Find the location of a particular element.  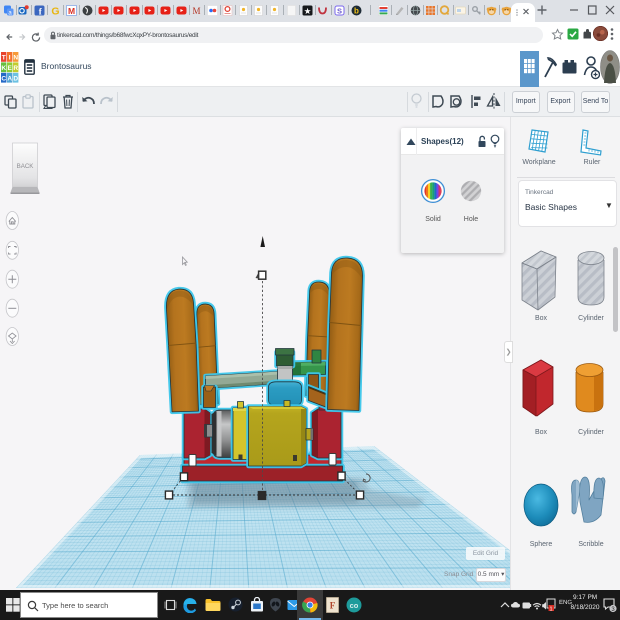

svg-text: 1 is located at coordinates (550, 609).